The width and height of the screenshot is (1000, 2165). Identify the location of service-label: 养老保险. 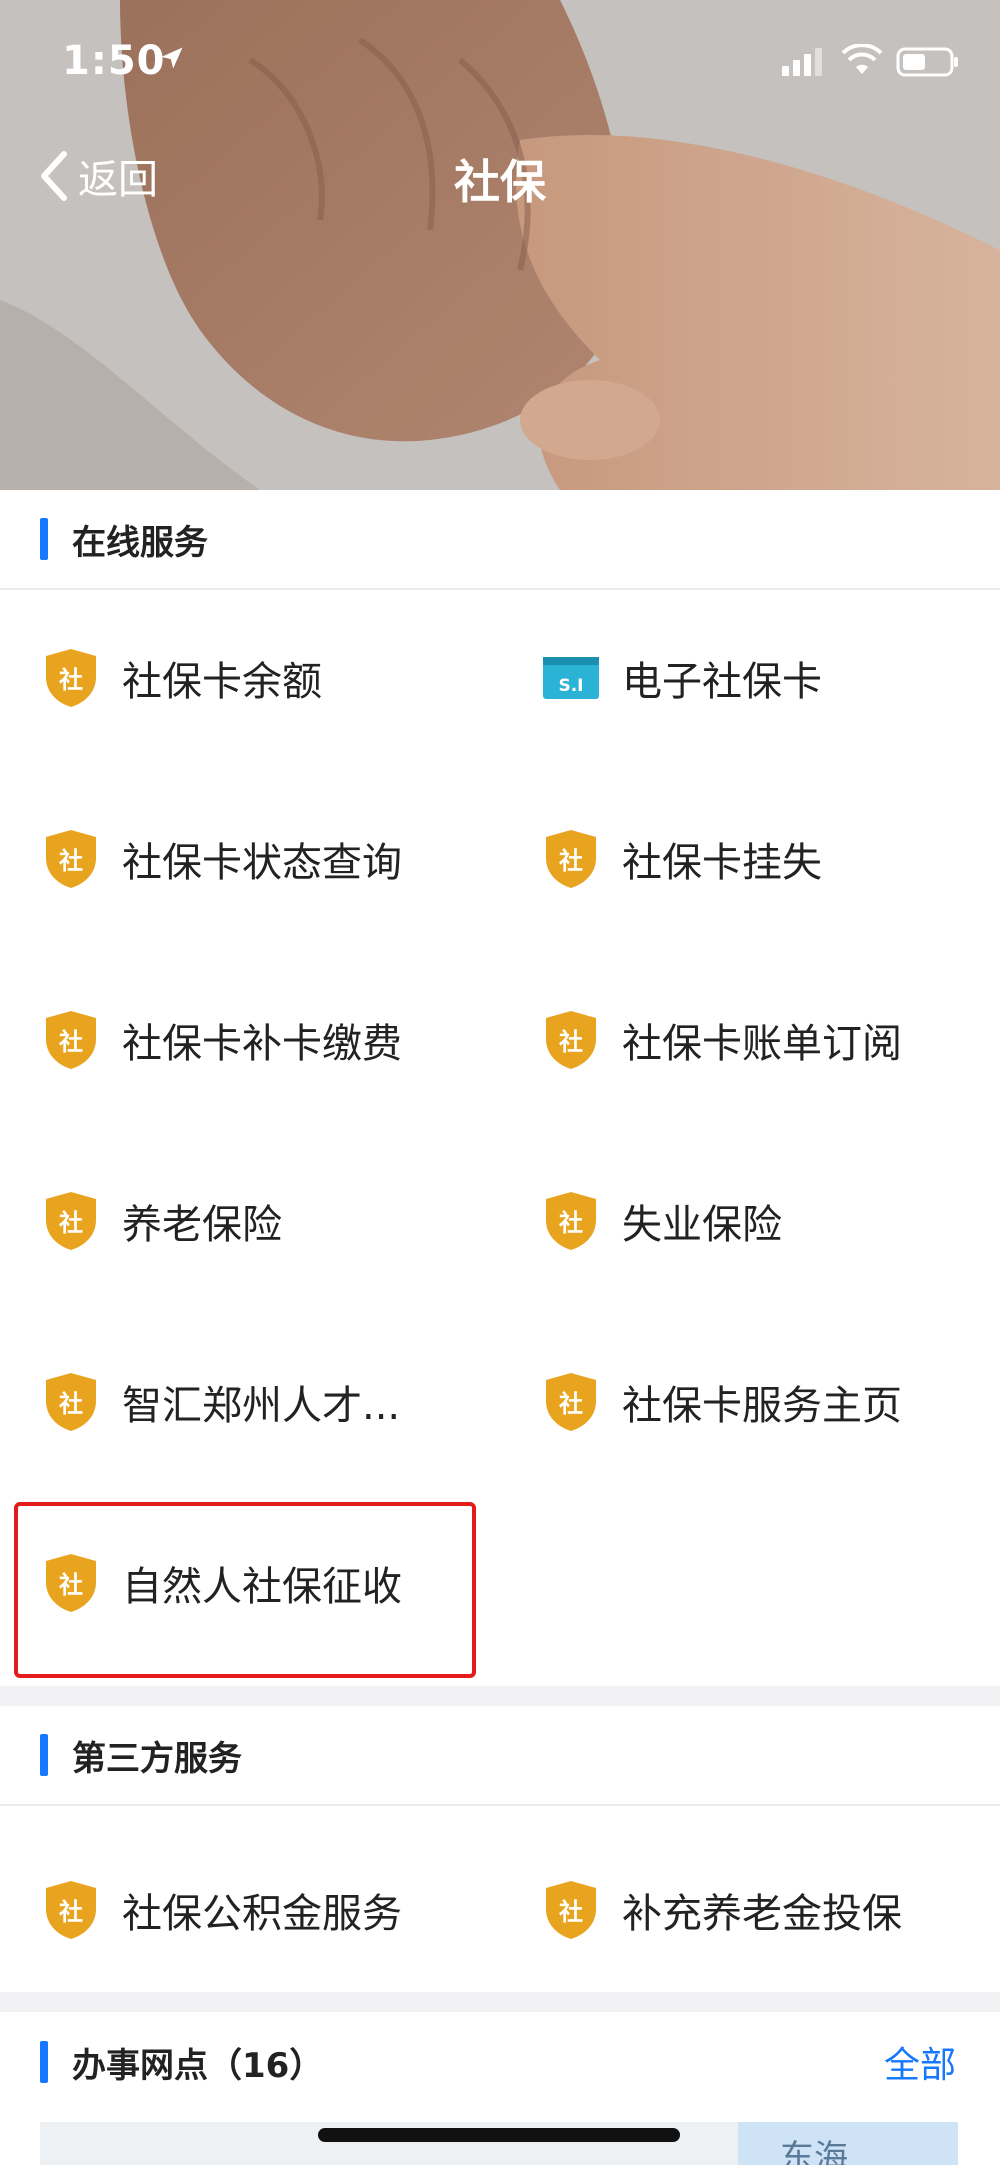
(202, 1225).